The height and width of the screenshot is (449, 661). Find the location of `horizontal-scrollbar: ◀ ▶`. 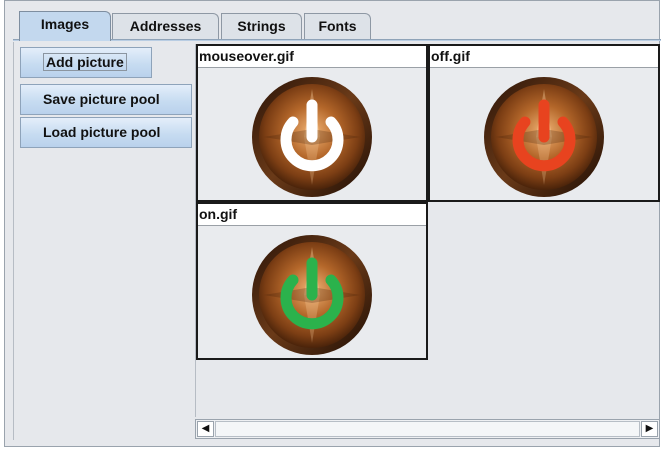

horizontal-scrollbar: ◀ ▶ is located at coordinates (427, 429).